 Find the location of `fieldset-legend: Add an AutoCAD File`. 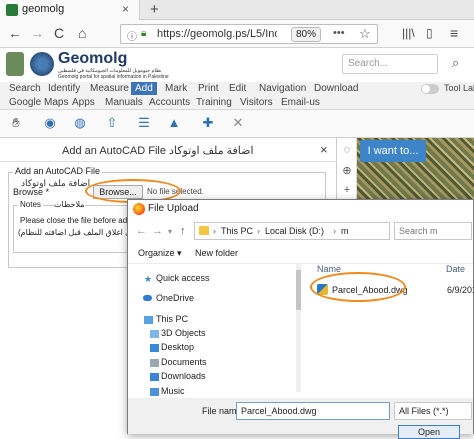

fieldset-legend: Add an AutoCAD File is located at coordinates (58, 171).